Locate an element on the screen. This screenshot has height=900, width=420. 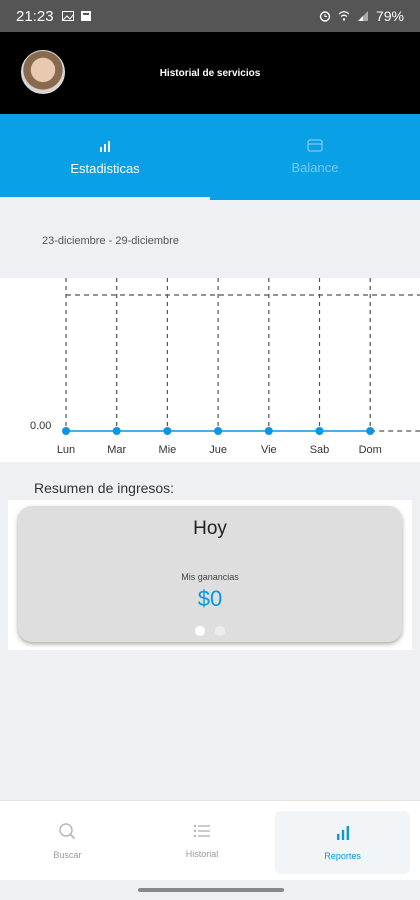
status-bar: 21:23 79% is located at coordinates (210, 16).